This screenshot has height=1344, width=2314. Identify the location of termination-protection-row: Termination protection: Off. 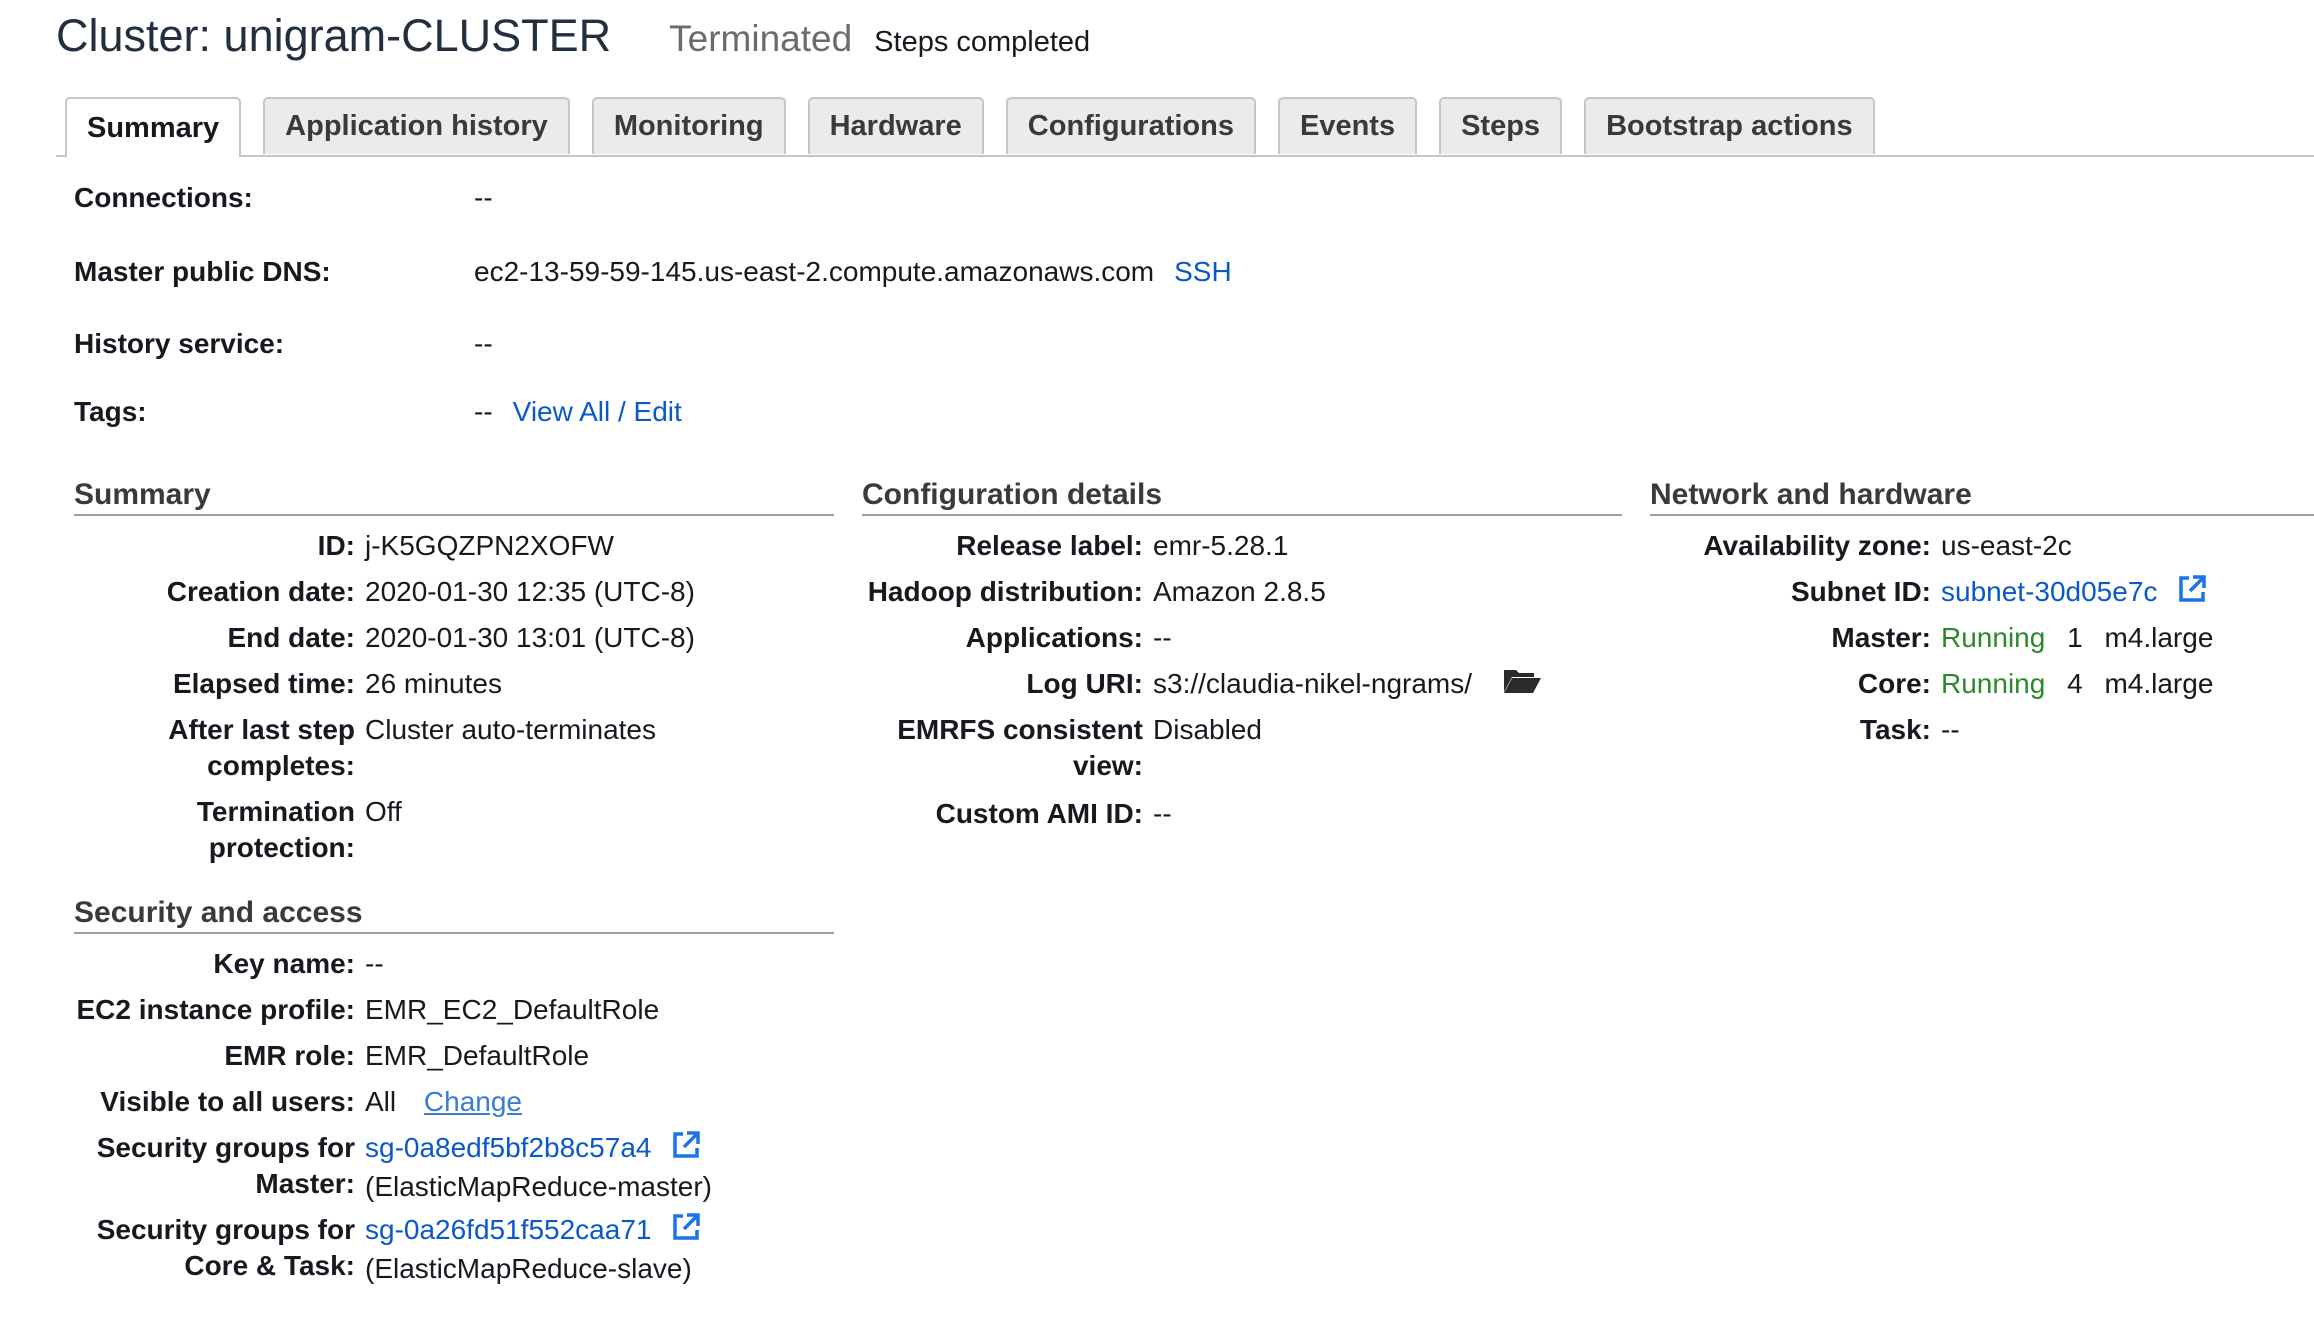
(238, 830).